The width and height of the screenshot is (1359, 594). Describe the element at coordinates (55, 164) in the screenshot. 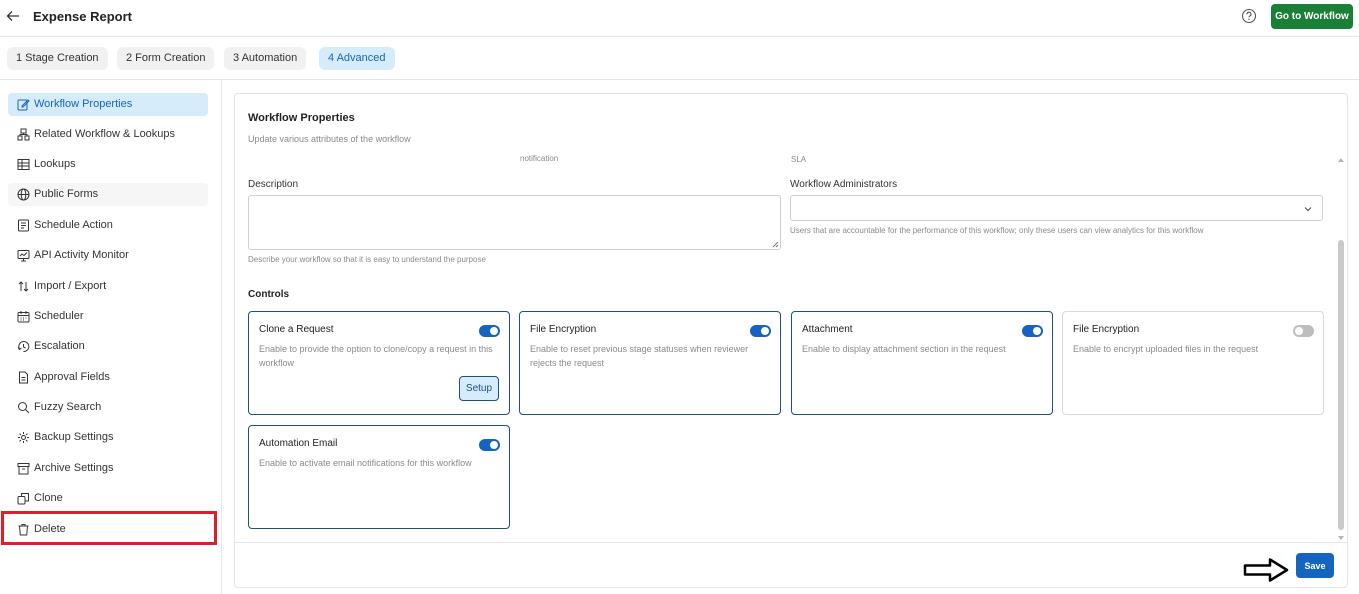

I see `sidebar-item-label: Lookups` at that location.